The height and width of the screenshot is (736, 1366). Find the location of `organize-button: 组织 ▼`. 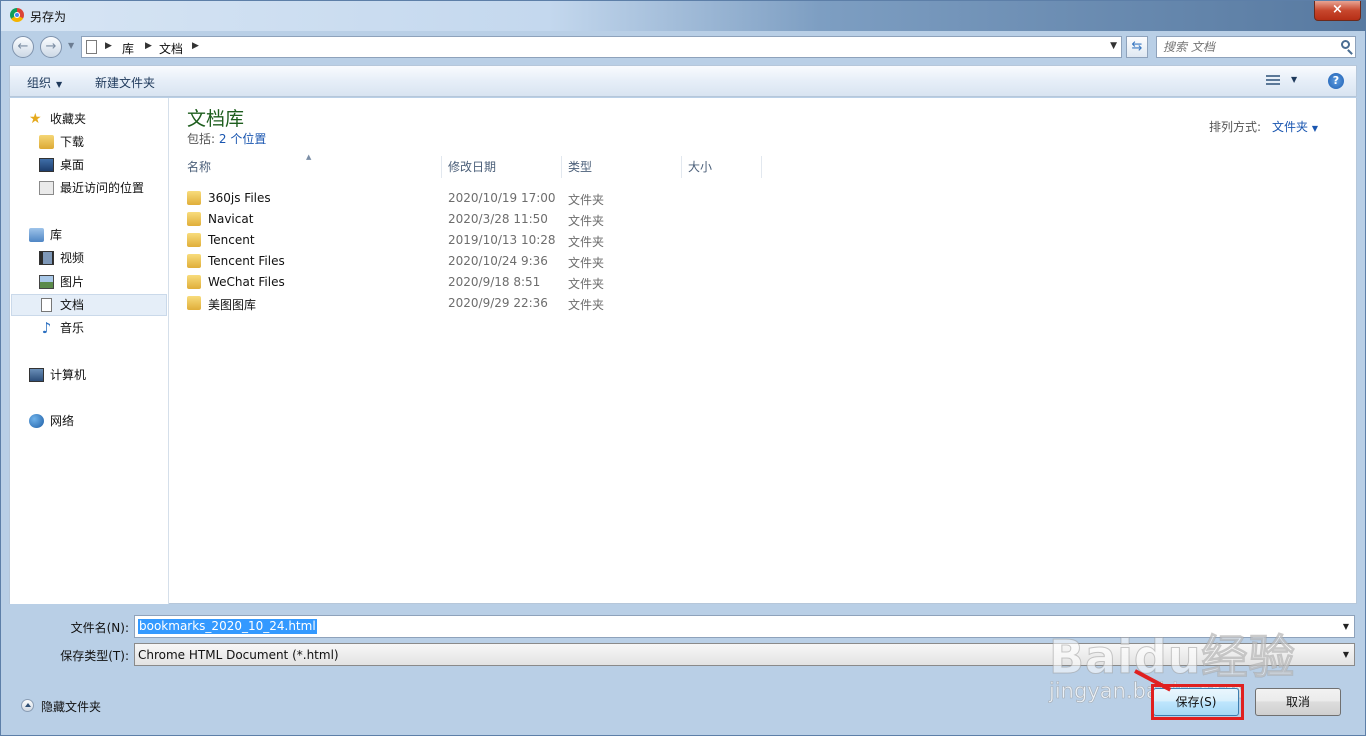

organize-button: 组织 ▼ is located at coordinates (44, 82).